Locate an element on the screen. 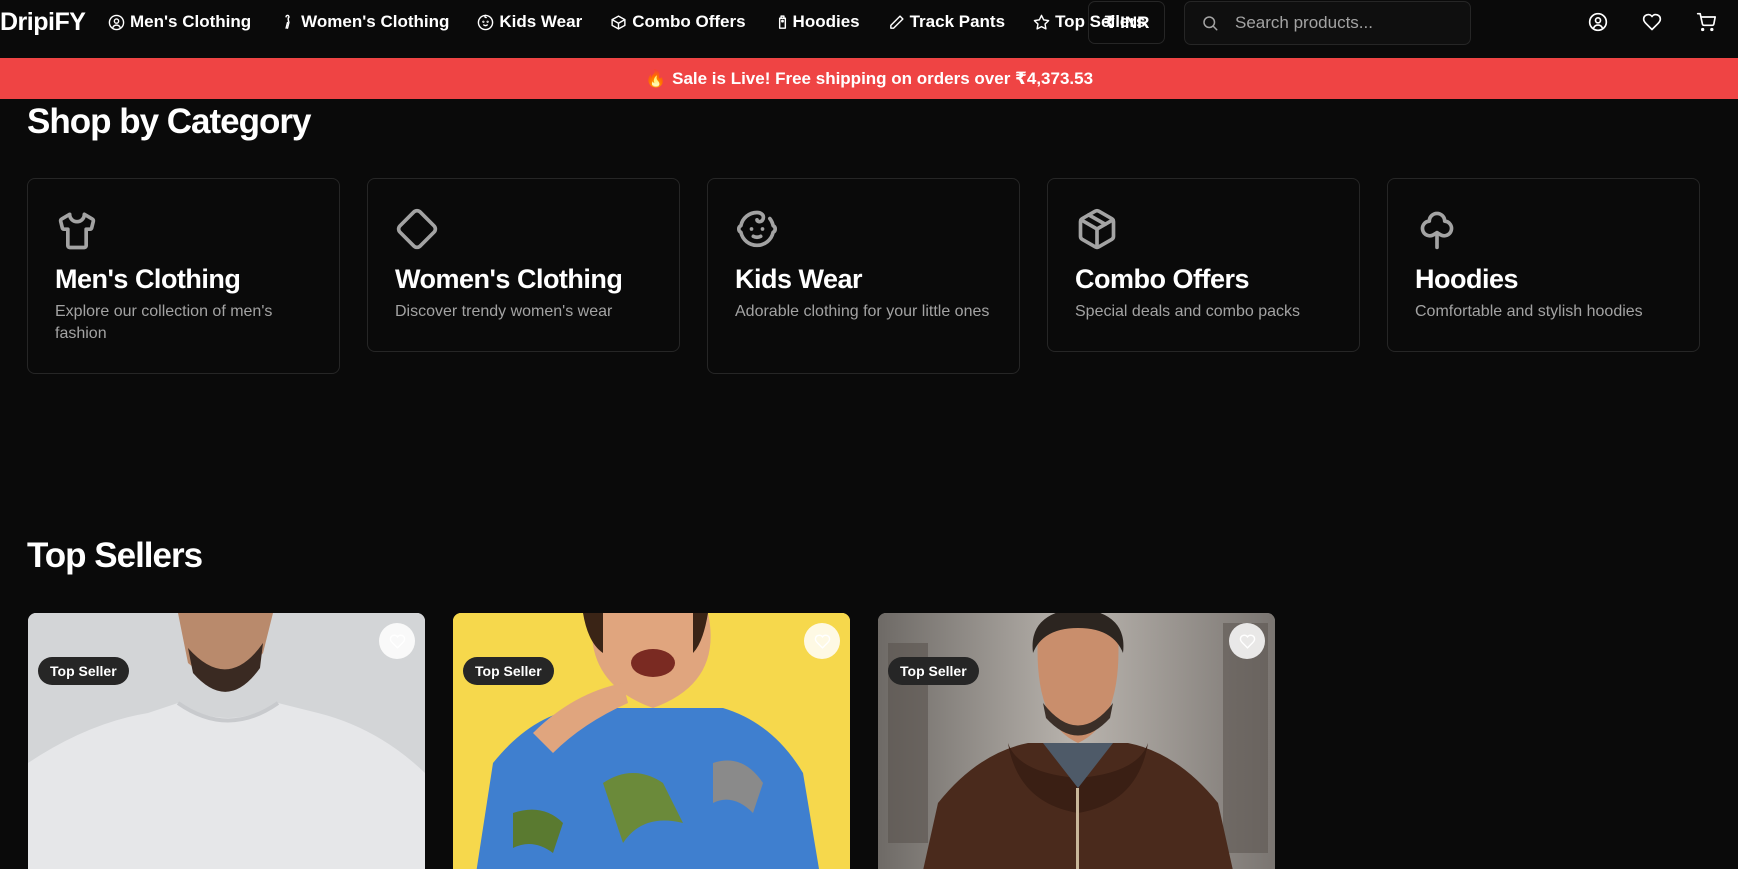 The height and width of the screenshot is (869, 1738). nav-hoodies: Hoodies is located at coordinates (817, 22).